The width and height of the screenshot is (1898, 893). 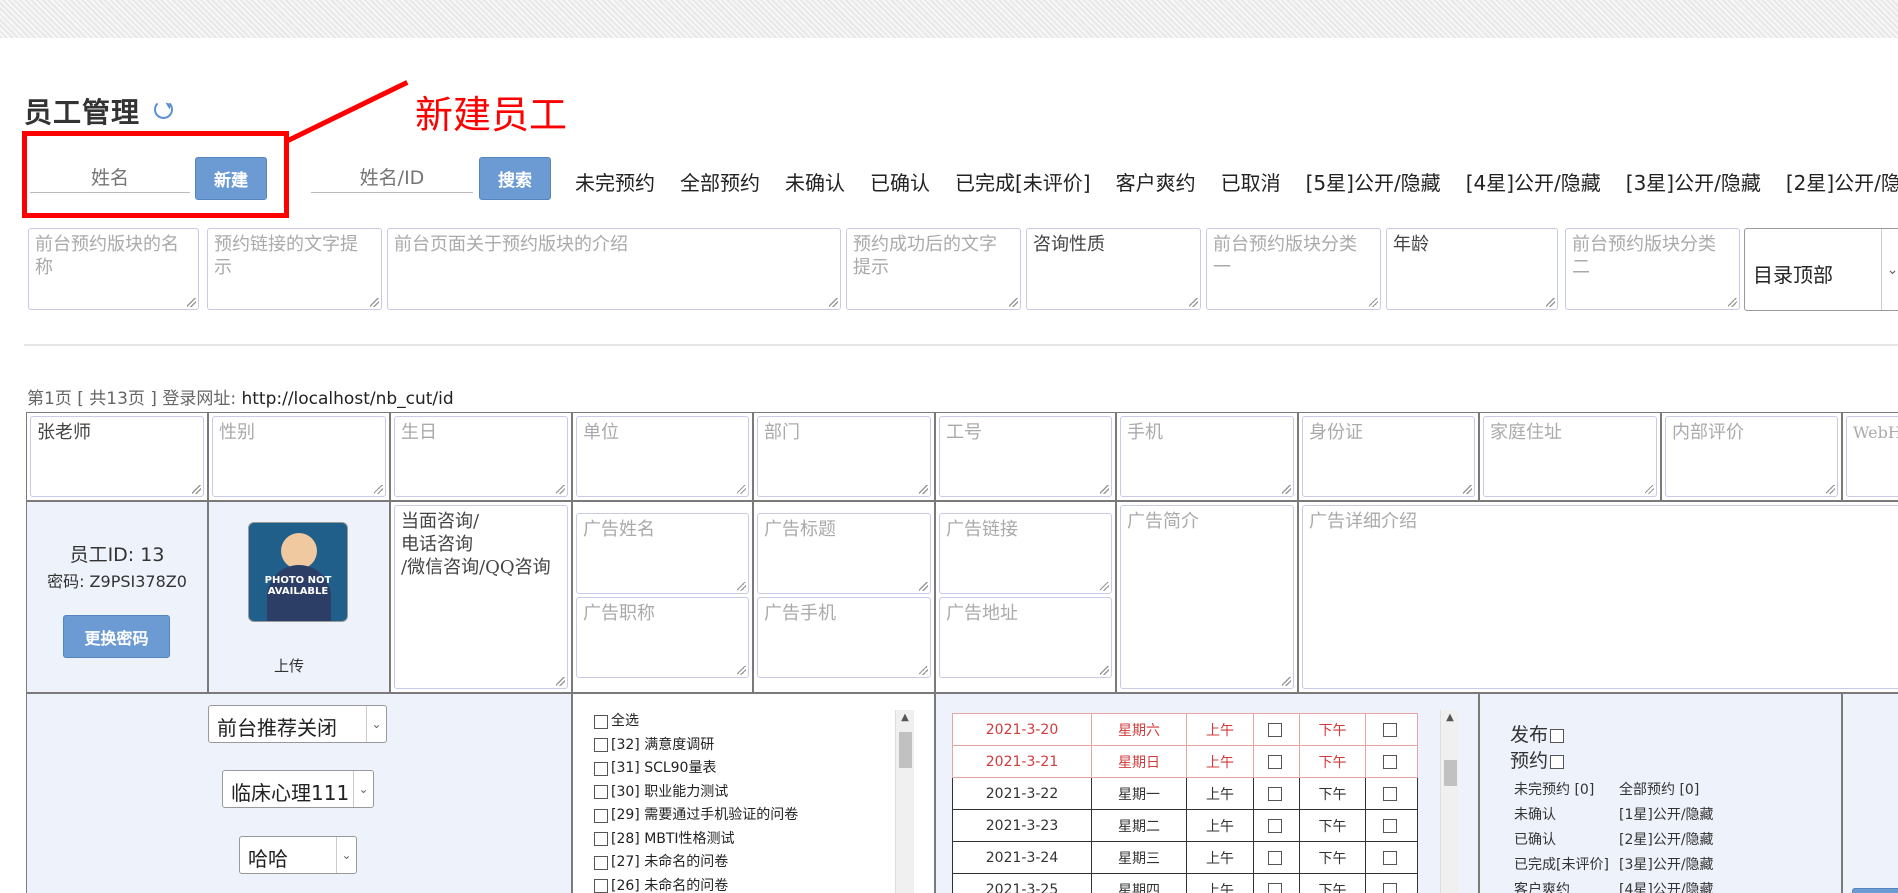 I want to click on list-item: [26] 未命名的问卷, so click(x=696, y=884).